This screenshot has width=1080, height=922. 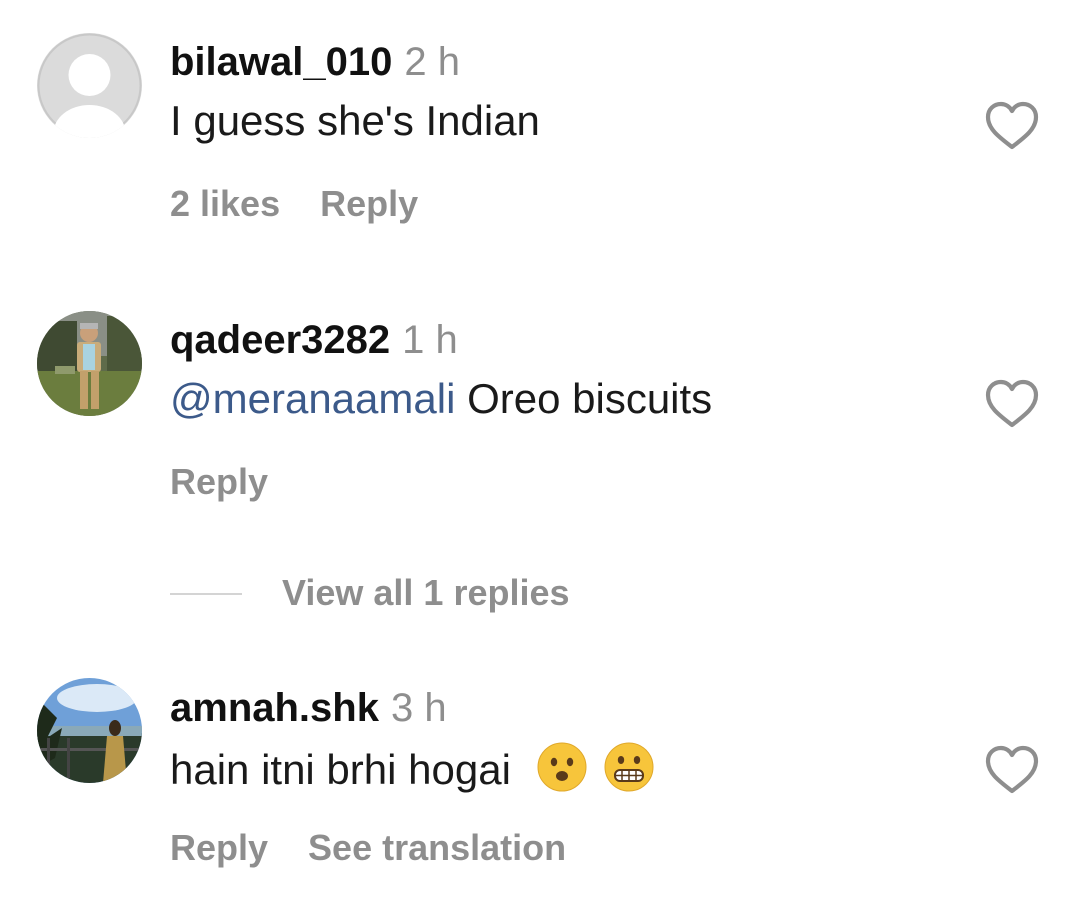 I want to click on heart-outline-icon, so click(x=1012, y=770).